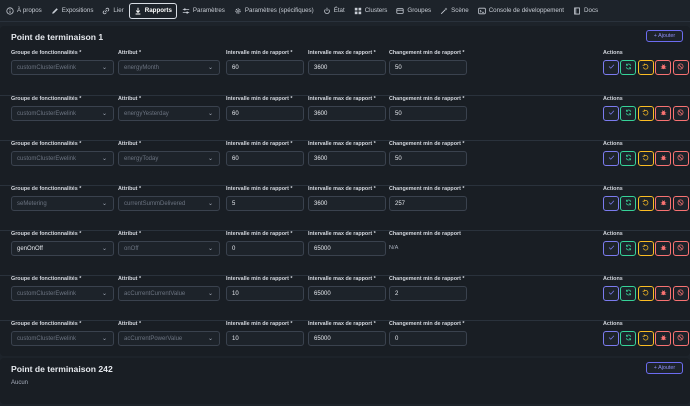  I want to click on tab-expositions: Expositions, so click(72, 11).